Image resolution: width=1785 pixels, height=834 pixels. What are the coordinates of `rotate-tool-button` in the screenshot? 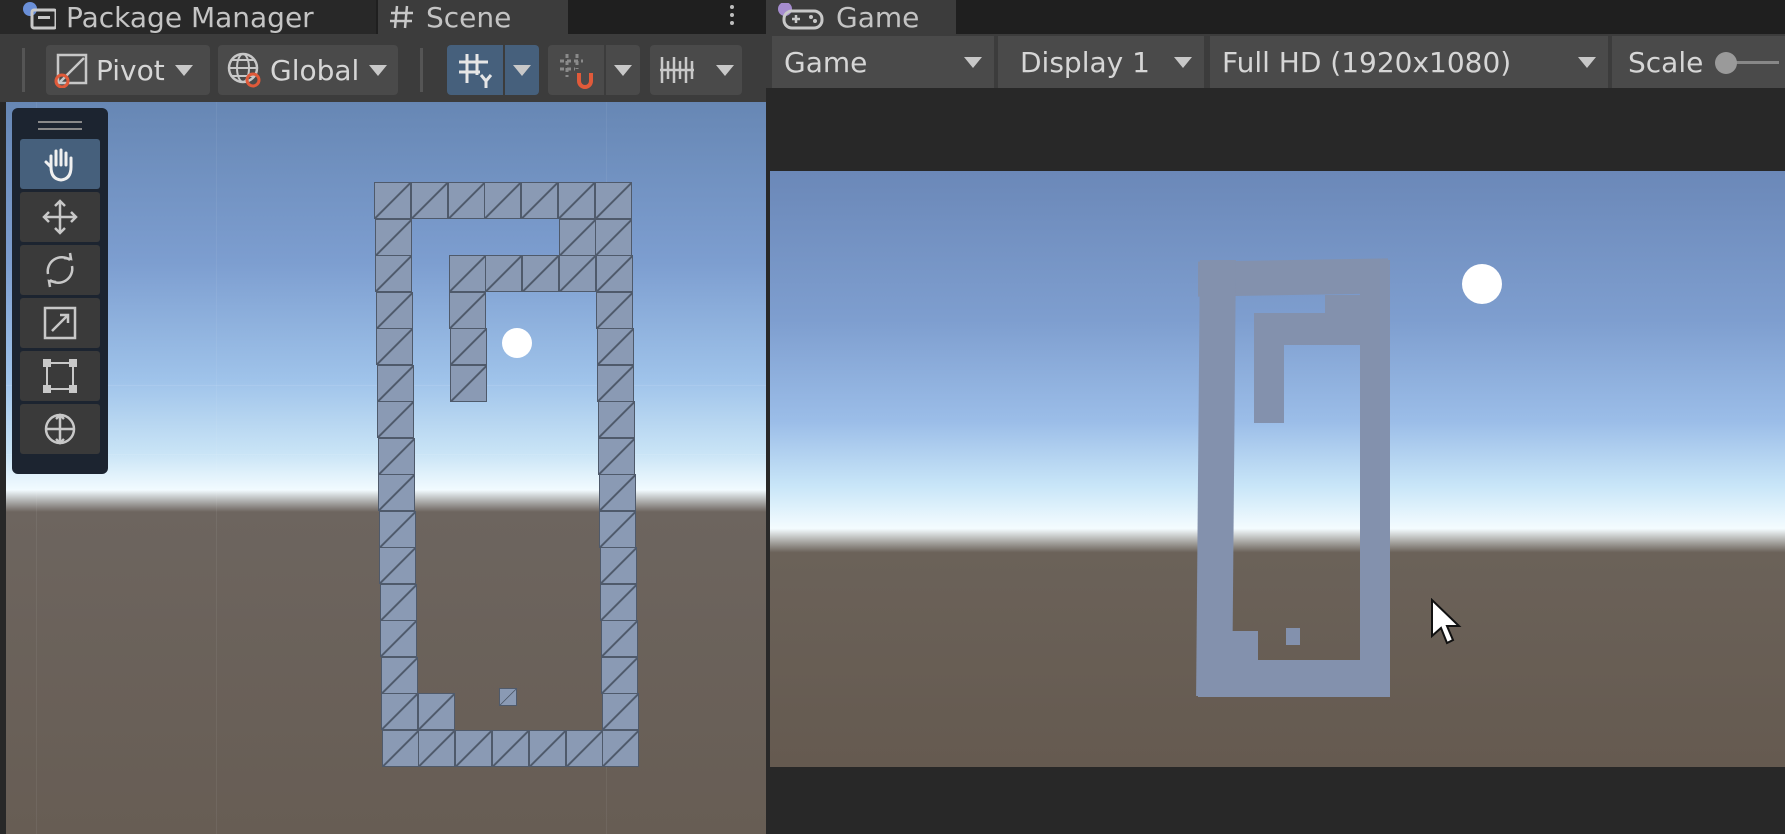 It's located at (60, 270).